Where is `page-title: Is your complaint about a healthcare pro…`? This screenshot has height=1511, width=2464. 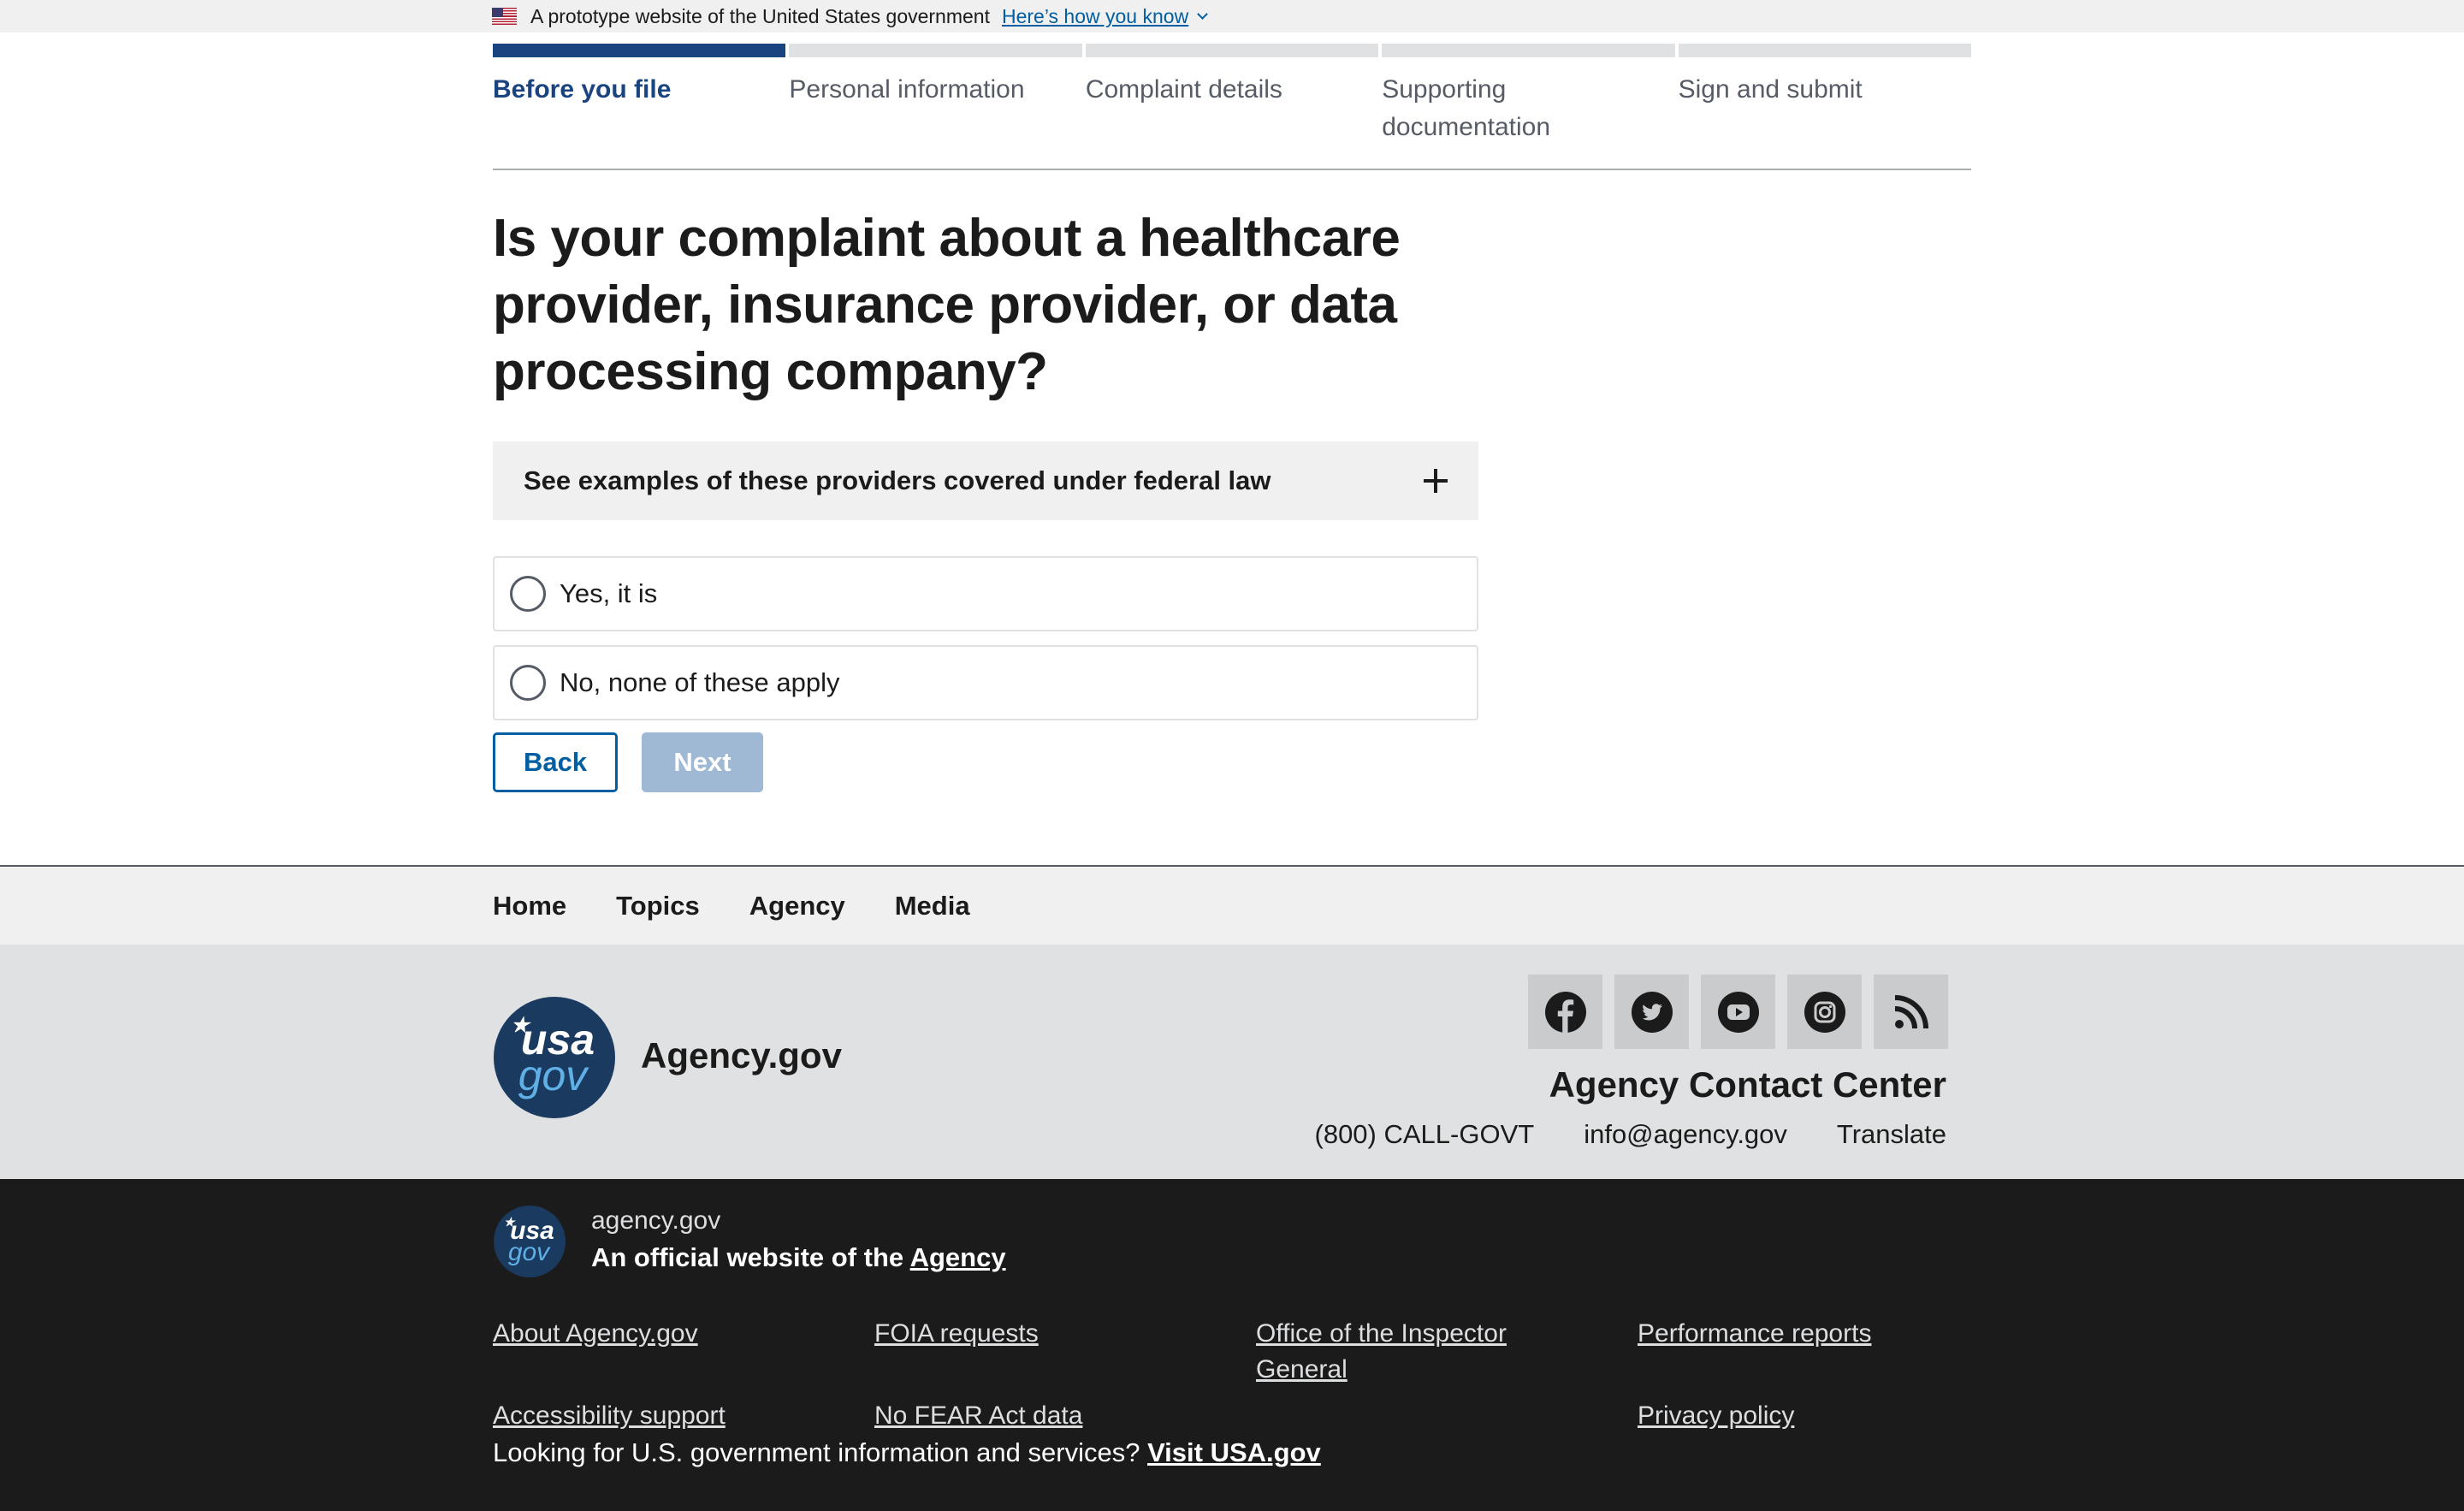
page-title: Is your complaint about a healthcare pro… is located at coordinates (947, 305).